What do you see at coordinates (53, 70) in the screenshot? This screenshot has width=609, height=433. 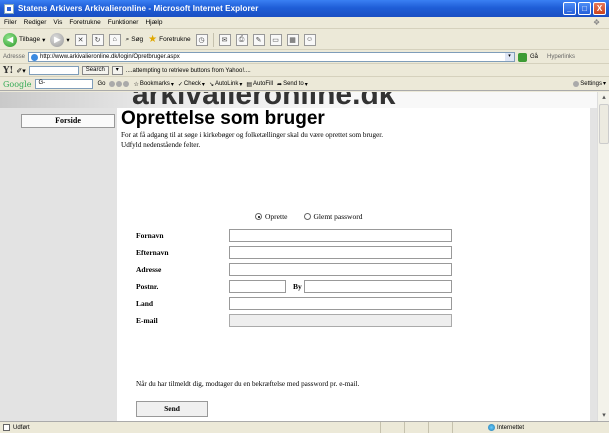 I see `yahoo-search-input` at bounding box center [53, 70].